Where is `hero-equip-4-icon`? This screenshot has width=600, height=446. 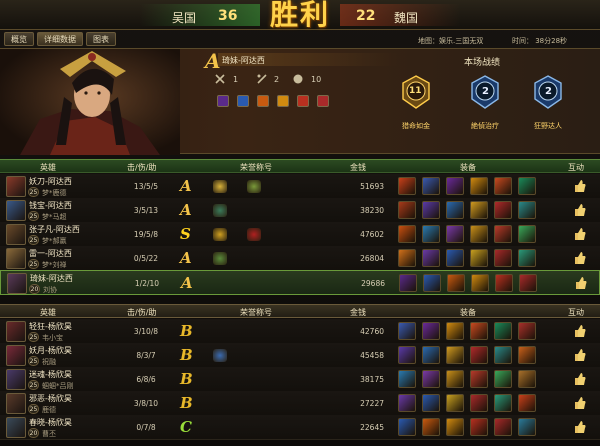
hero-equip-4-icon is located at coordinates (283, 101).